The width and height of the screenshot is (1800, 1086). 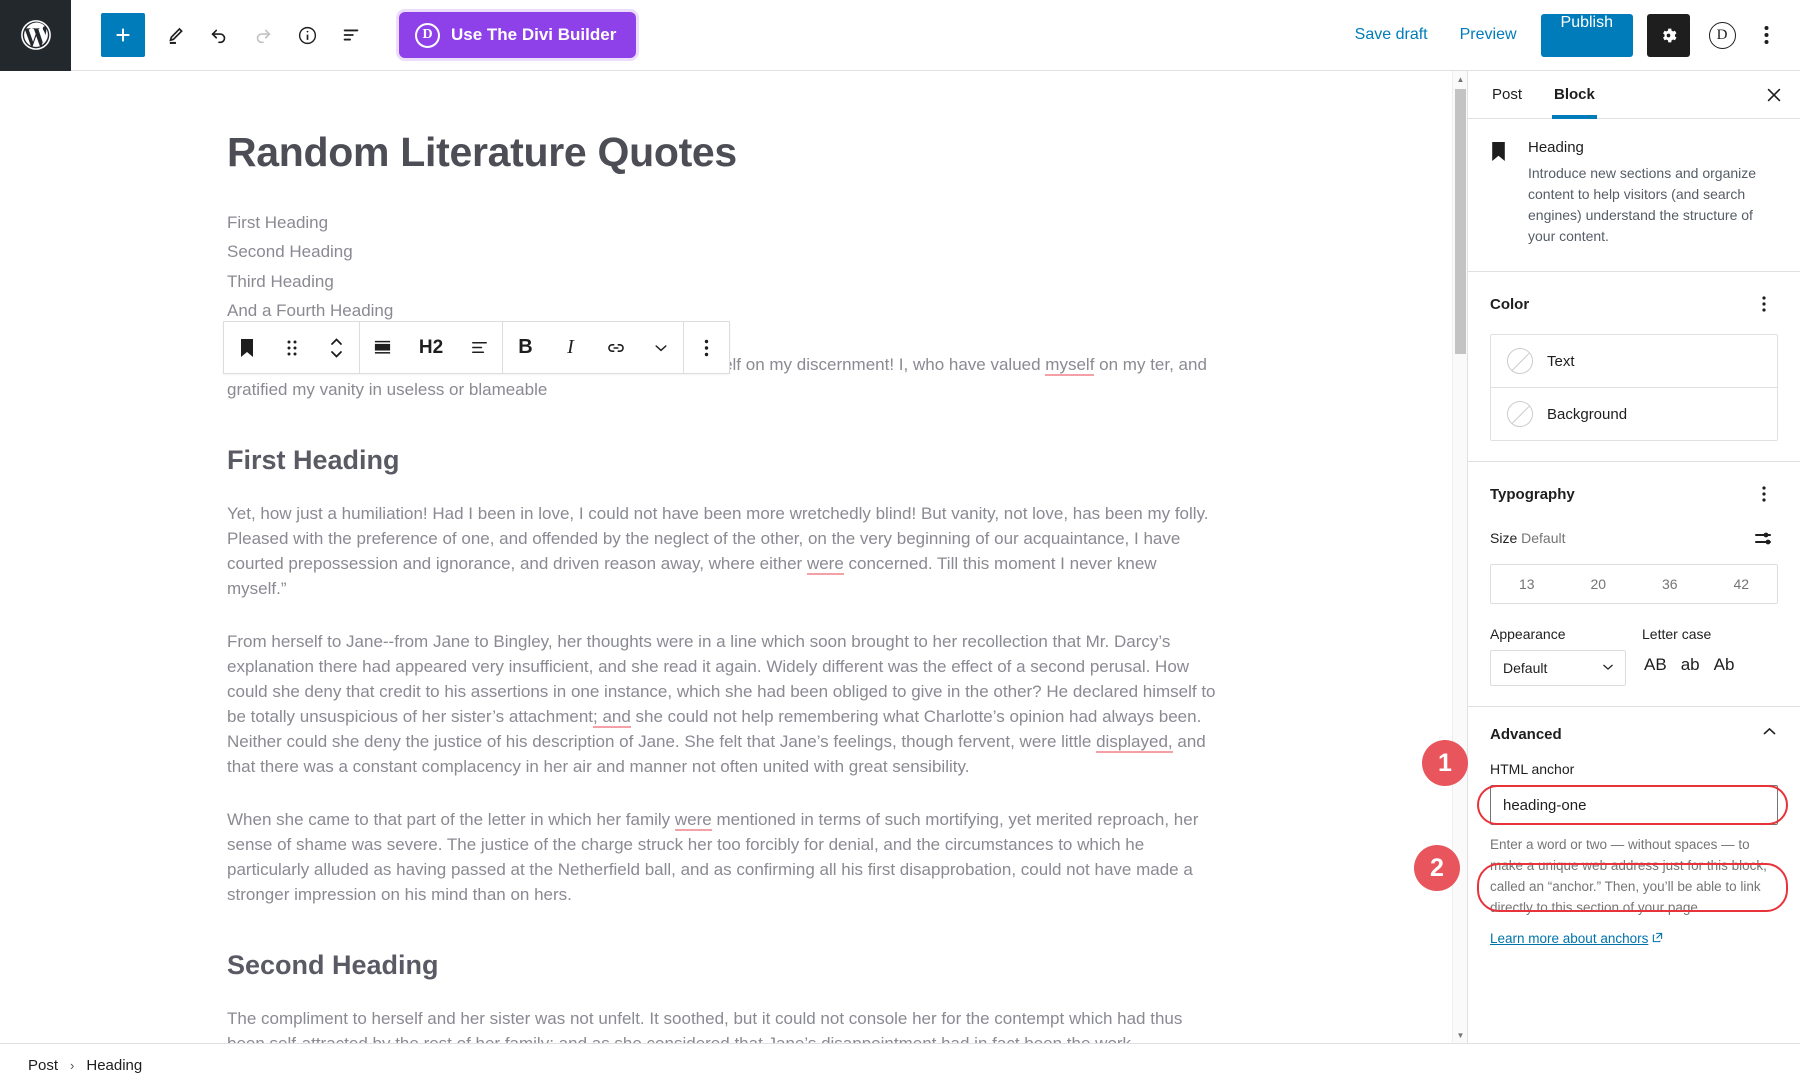 I want to click on breadcrumb-post: Post, so click(x=43, y=1065).